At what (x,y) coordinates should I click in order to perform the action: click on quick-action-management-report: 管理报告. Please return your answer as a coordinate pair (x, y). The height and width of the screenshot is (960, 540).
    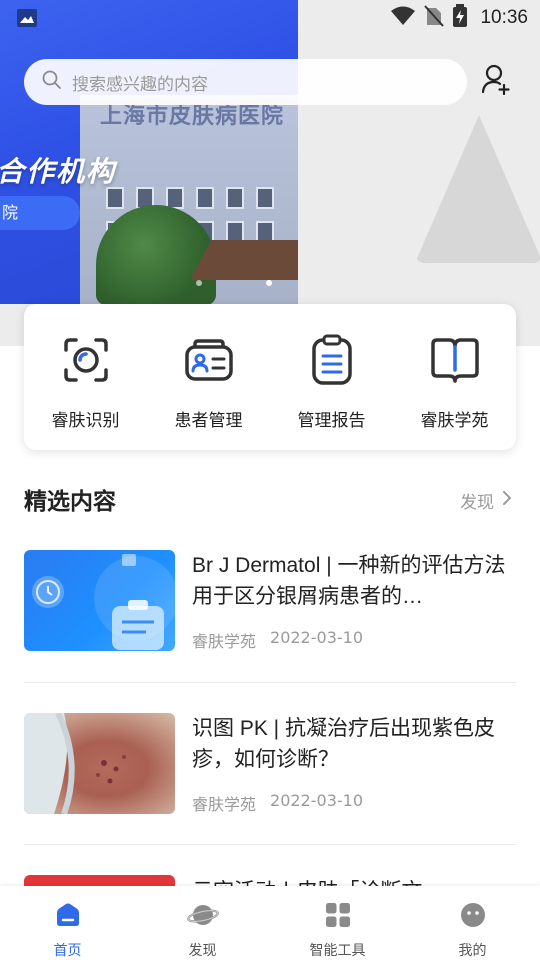
    Looking at the image, I should click on (331, 377).